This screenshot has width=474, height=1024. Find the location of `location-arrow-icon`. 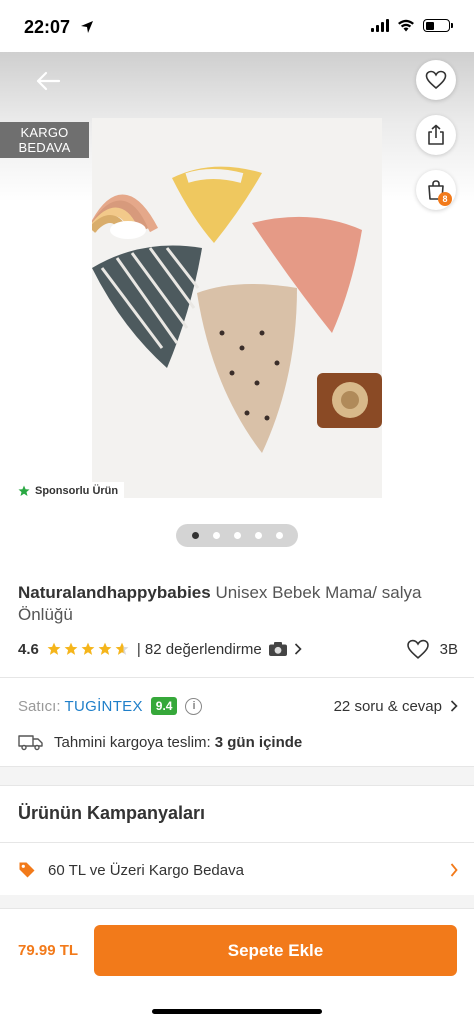

location-arrow-icon is located at coordinates (87, 27).